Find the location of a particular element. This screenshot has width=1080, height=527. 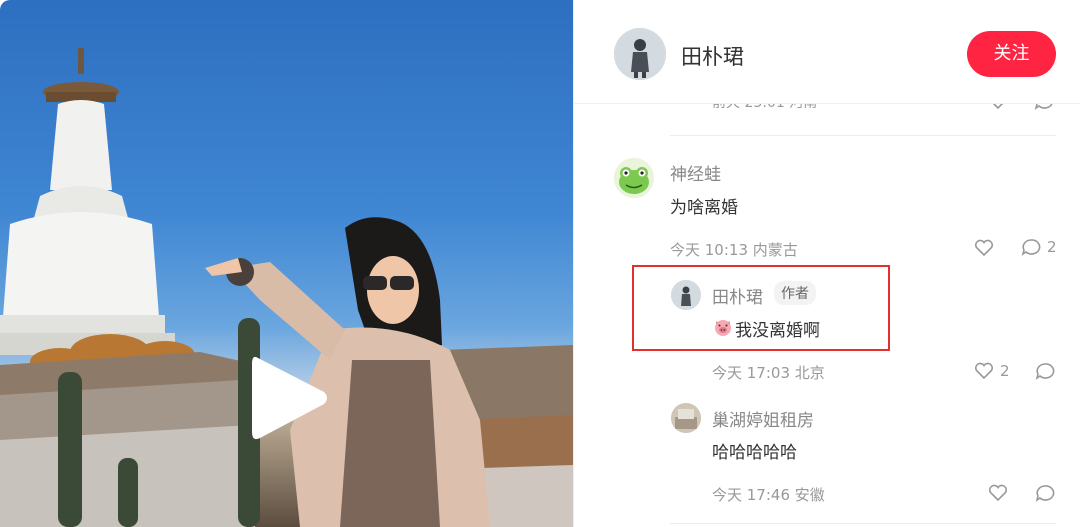

author-avatar is located at coordinates (640, 54).